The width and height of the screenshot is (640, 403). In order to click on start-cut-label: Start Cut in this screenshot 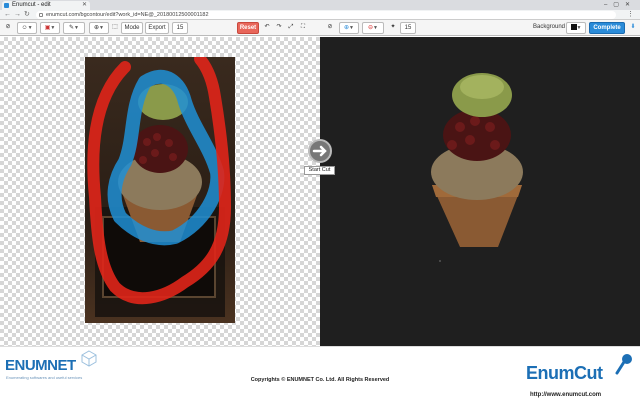, I will do `click(319, 170)`.